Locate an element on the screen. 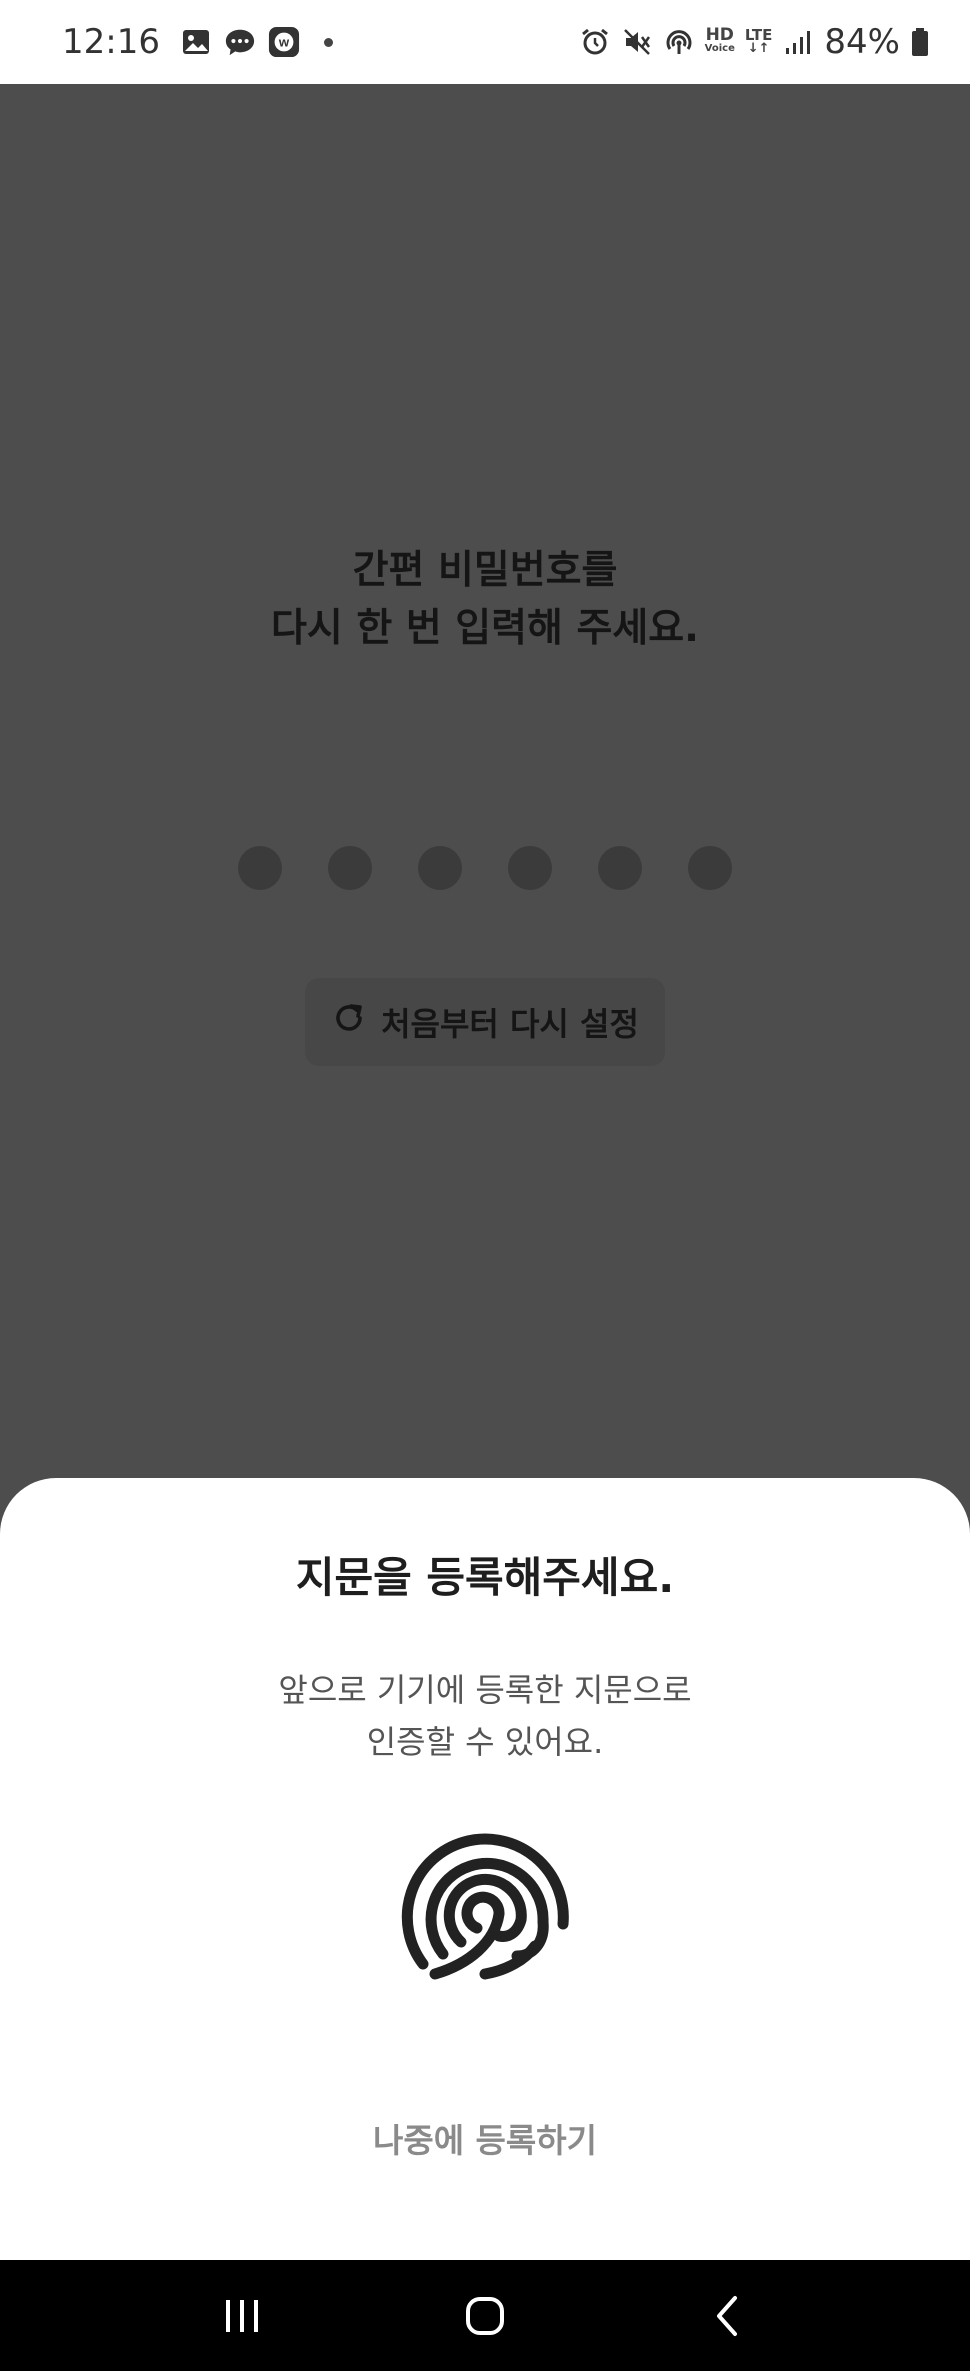 The height and width of the screenshot is (2371, 970). pin-title: 간편 비밀번호를 다시 한 번 입력해 주세요. is located at coordinates (485, 600).